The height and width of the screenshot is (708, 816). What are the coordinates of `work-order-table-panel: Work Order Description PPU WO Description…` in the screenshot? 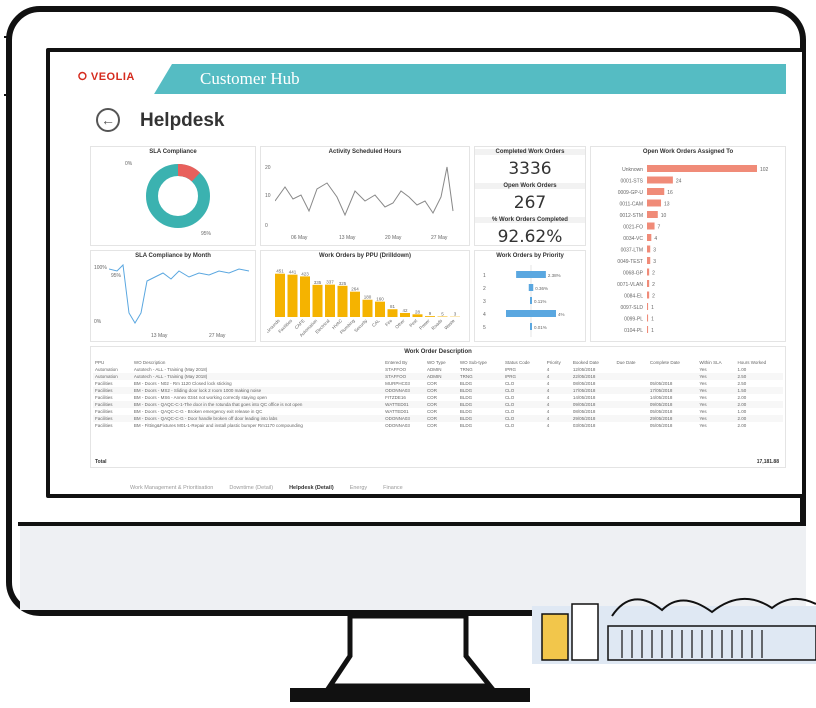 It's located at (438, 407).